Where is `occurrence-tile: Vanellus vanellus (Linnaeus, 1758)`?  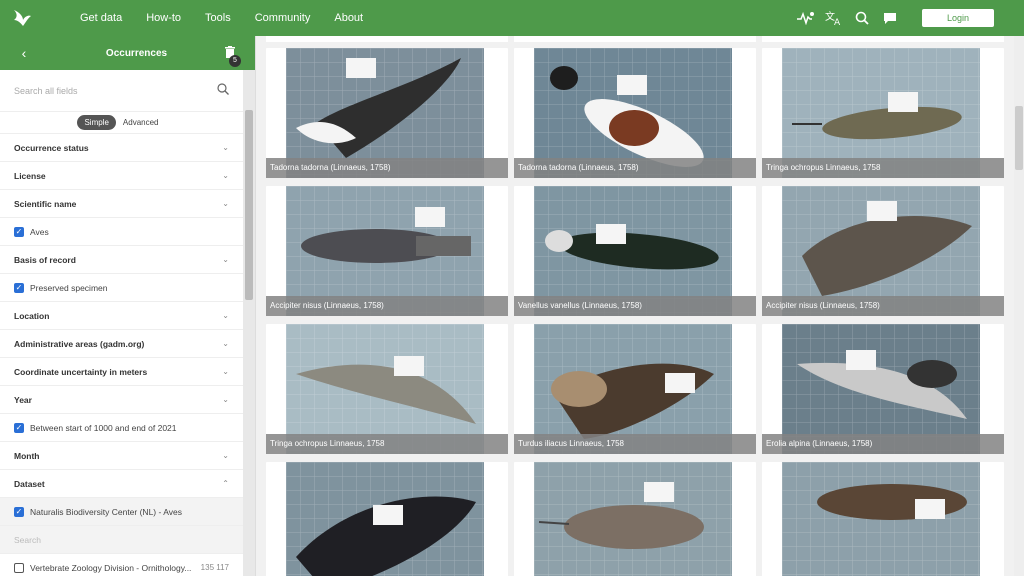
occurrence-tile: Vanellus vanellus (Linnaeus, 1758) is located at coordinates (635, 251).